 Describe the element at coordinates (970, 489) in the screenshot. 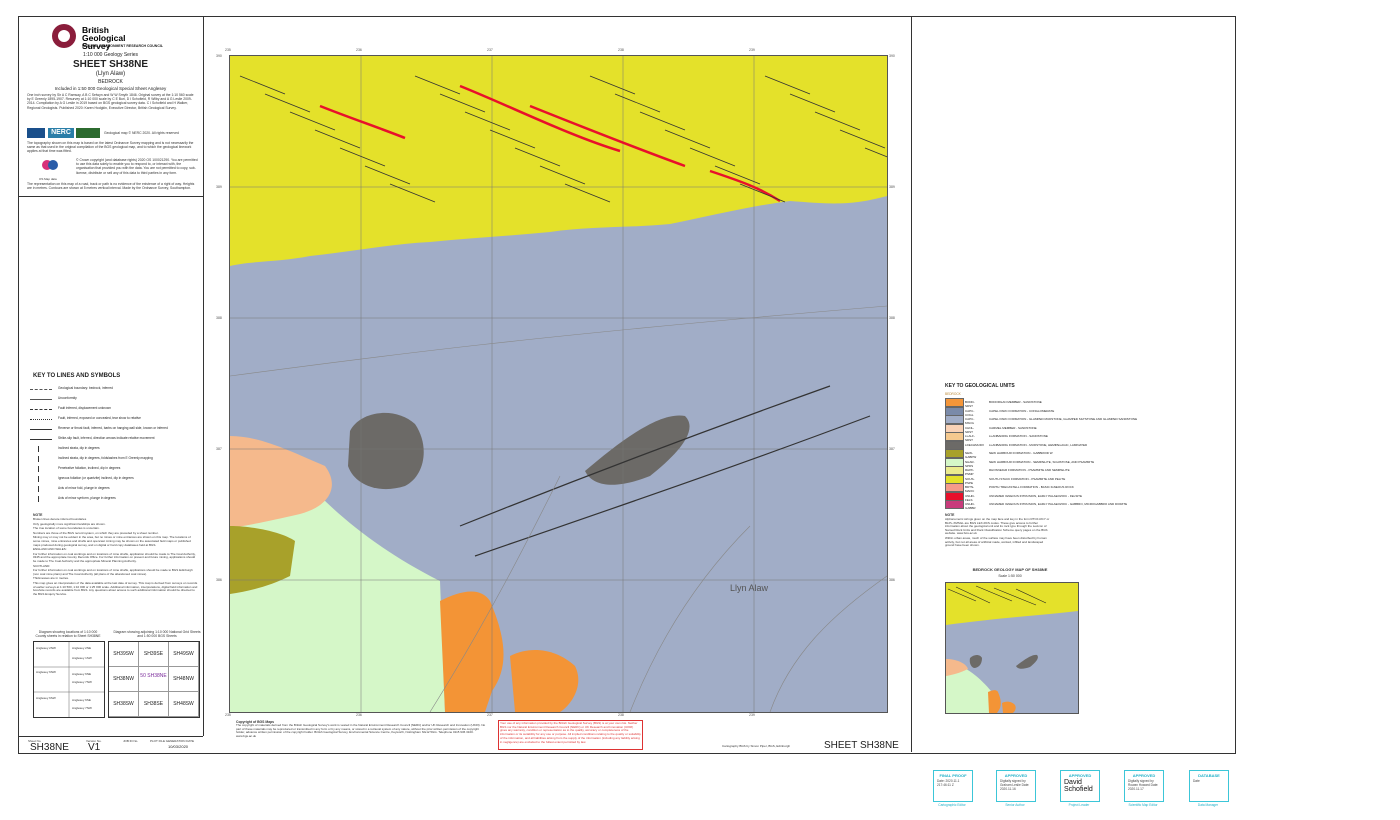

I see `unit-code: BDTN-MAFIC` at that location.